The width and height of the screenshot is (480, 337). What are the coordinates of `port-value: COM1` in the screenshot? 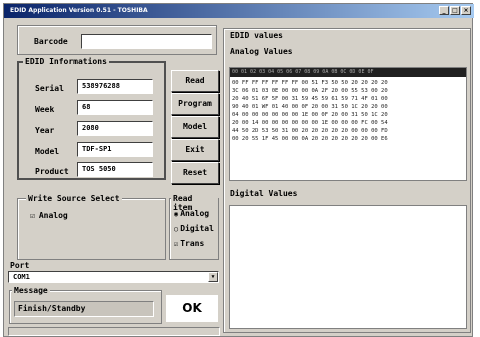 It's located at (21, 277).